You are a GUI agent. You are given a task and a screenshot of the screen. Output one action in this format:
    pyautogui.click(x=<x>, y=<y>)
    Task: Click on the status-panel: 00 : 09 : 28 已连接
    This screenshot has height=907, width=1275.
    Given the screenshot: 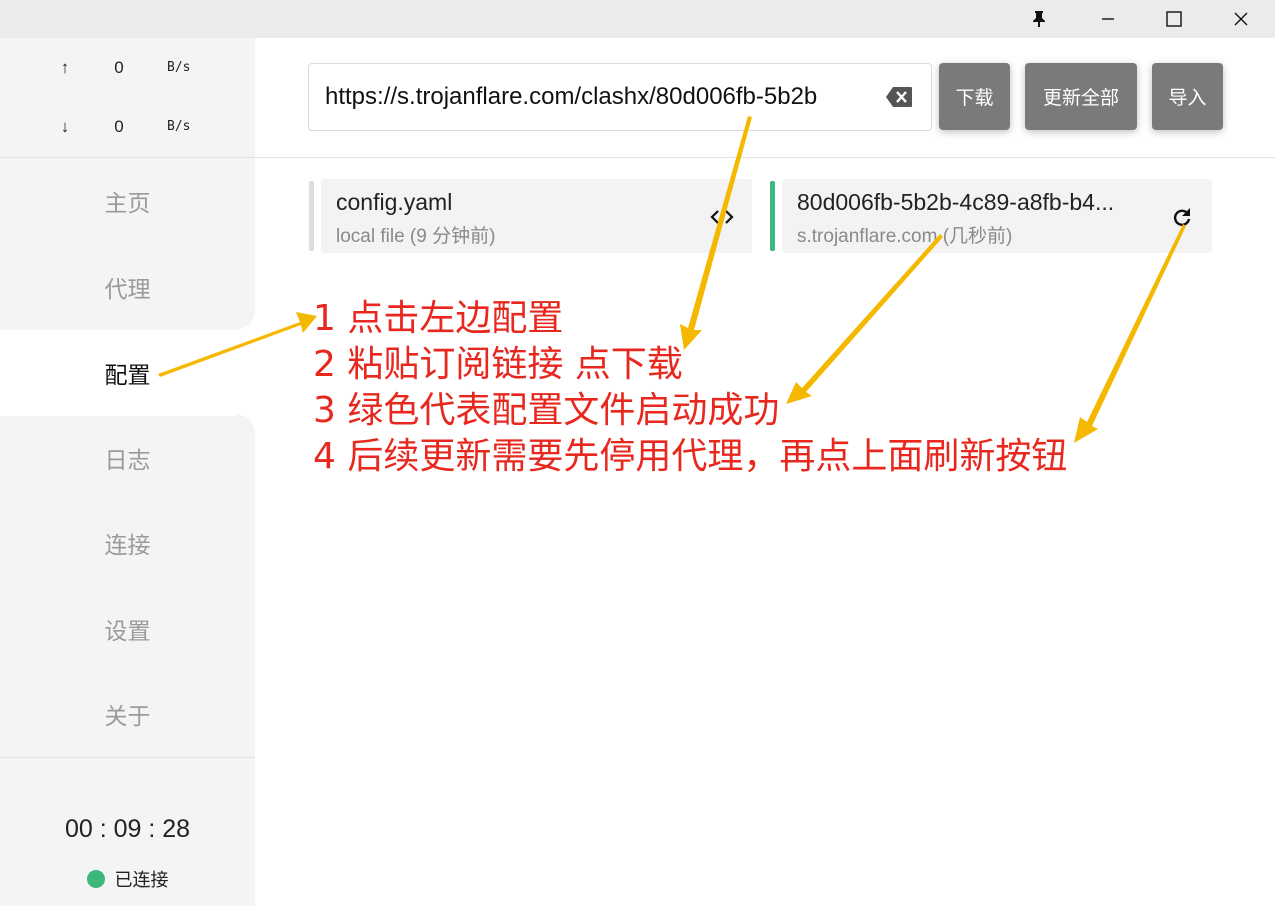 What is the action you would take?
    pyautogui.click(x=127, y=832)
    